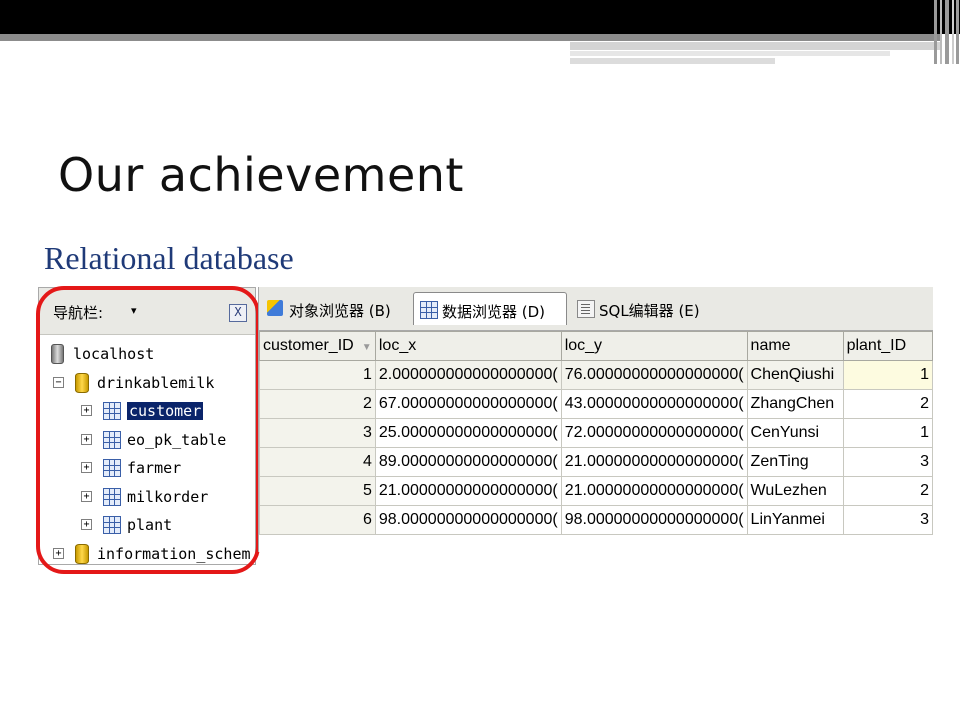 This screenshot has width=960, height=720. Describe the element at coordinates (649, 311) in the screenshot. I see `tab-label: SQL编辑器 (E)` at that location.